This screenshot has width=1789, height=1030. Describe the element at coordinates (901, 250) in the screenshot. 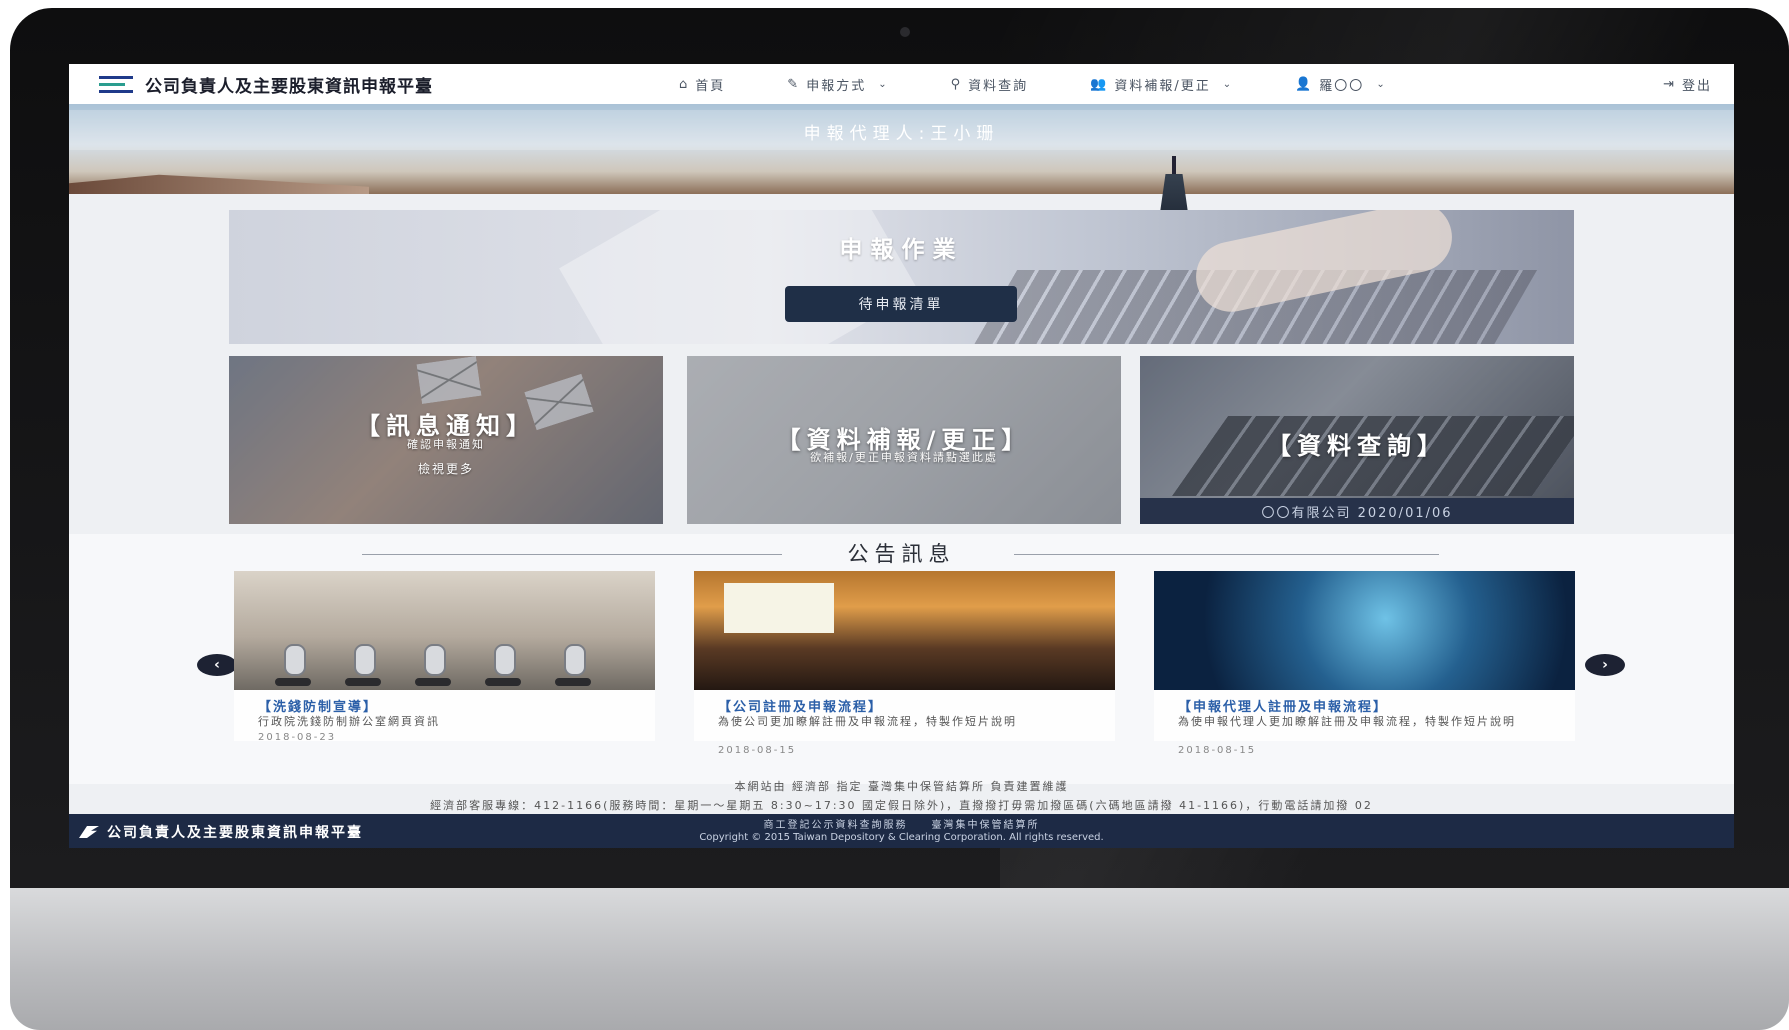

I see `filing-operations-title: 申報作業` at that location.